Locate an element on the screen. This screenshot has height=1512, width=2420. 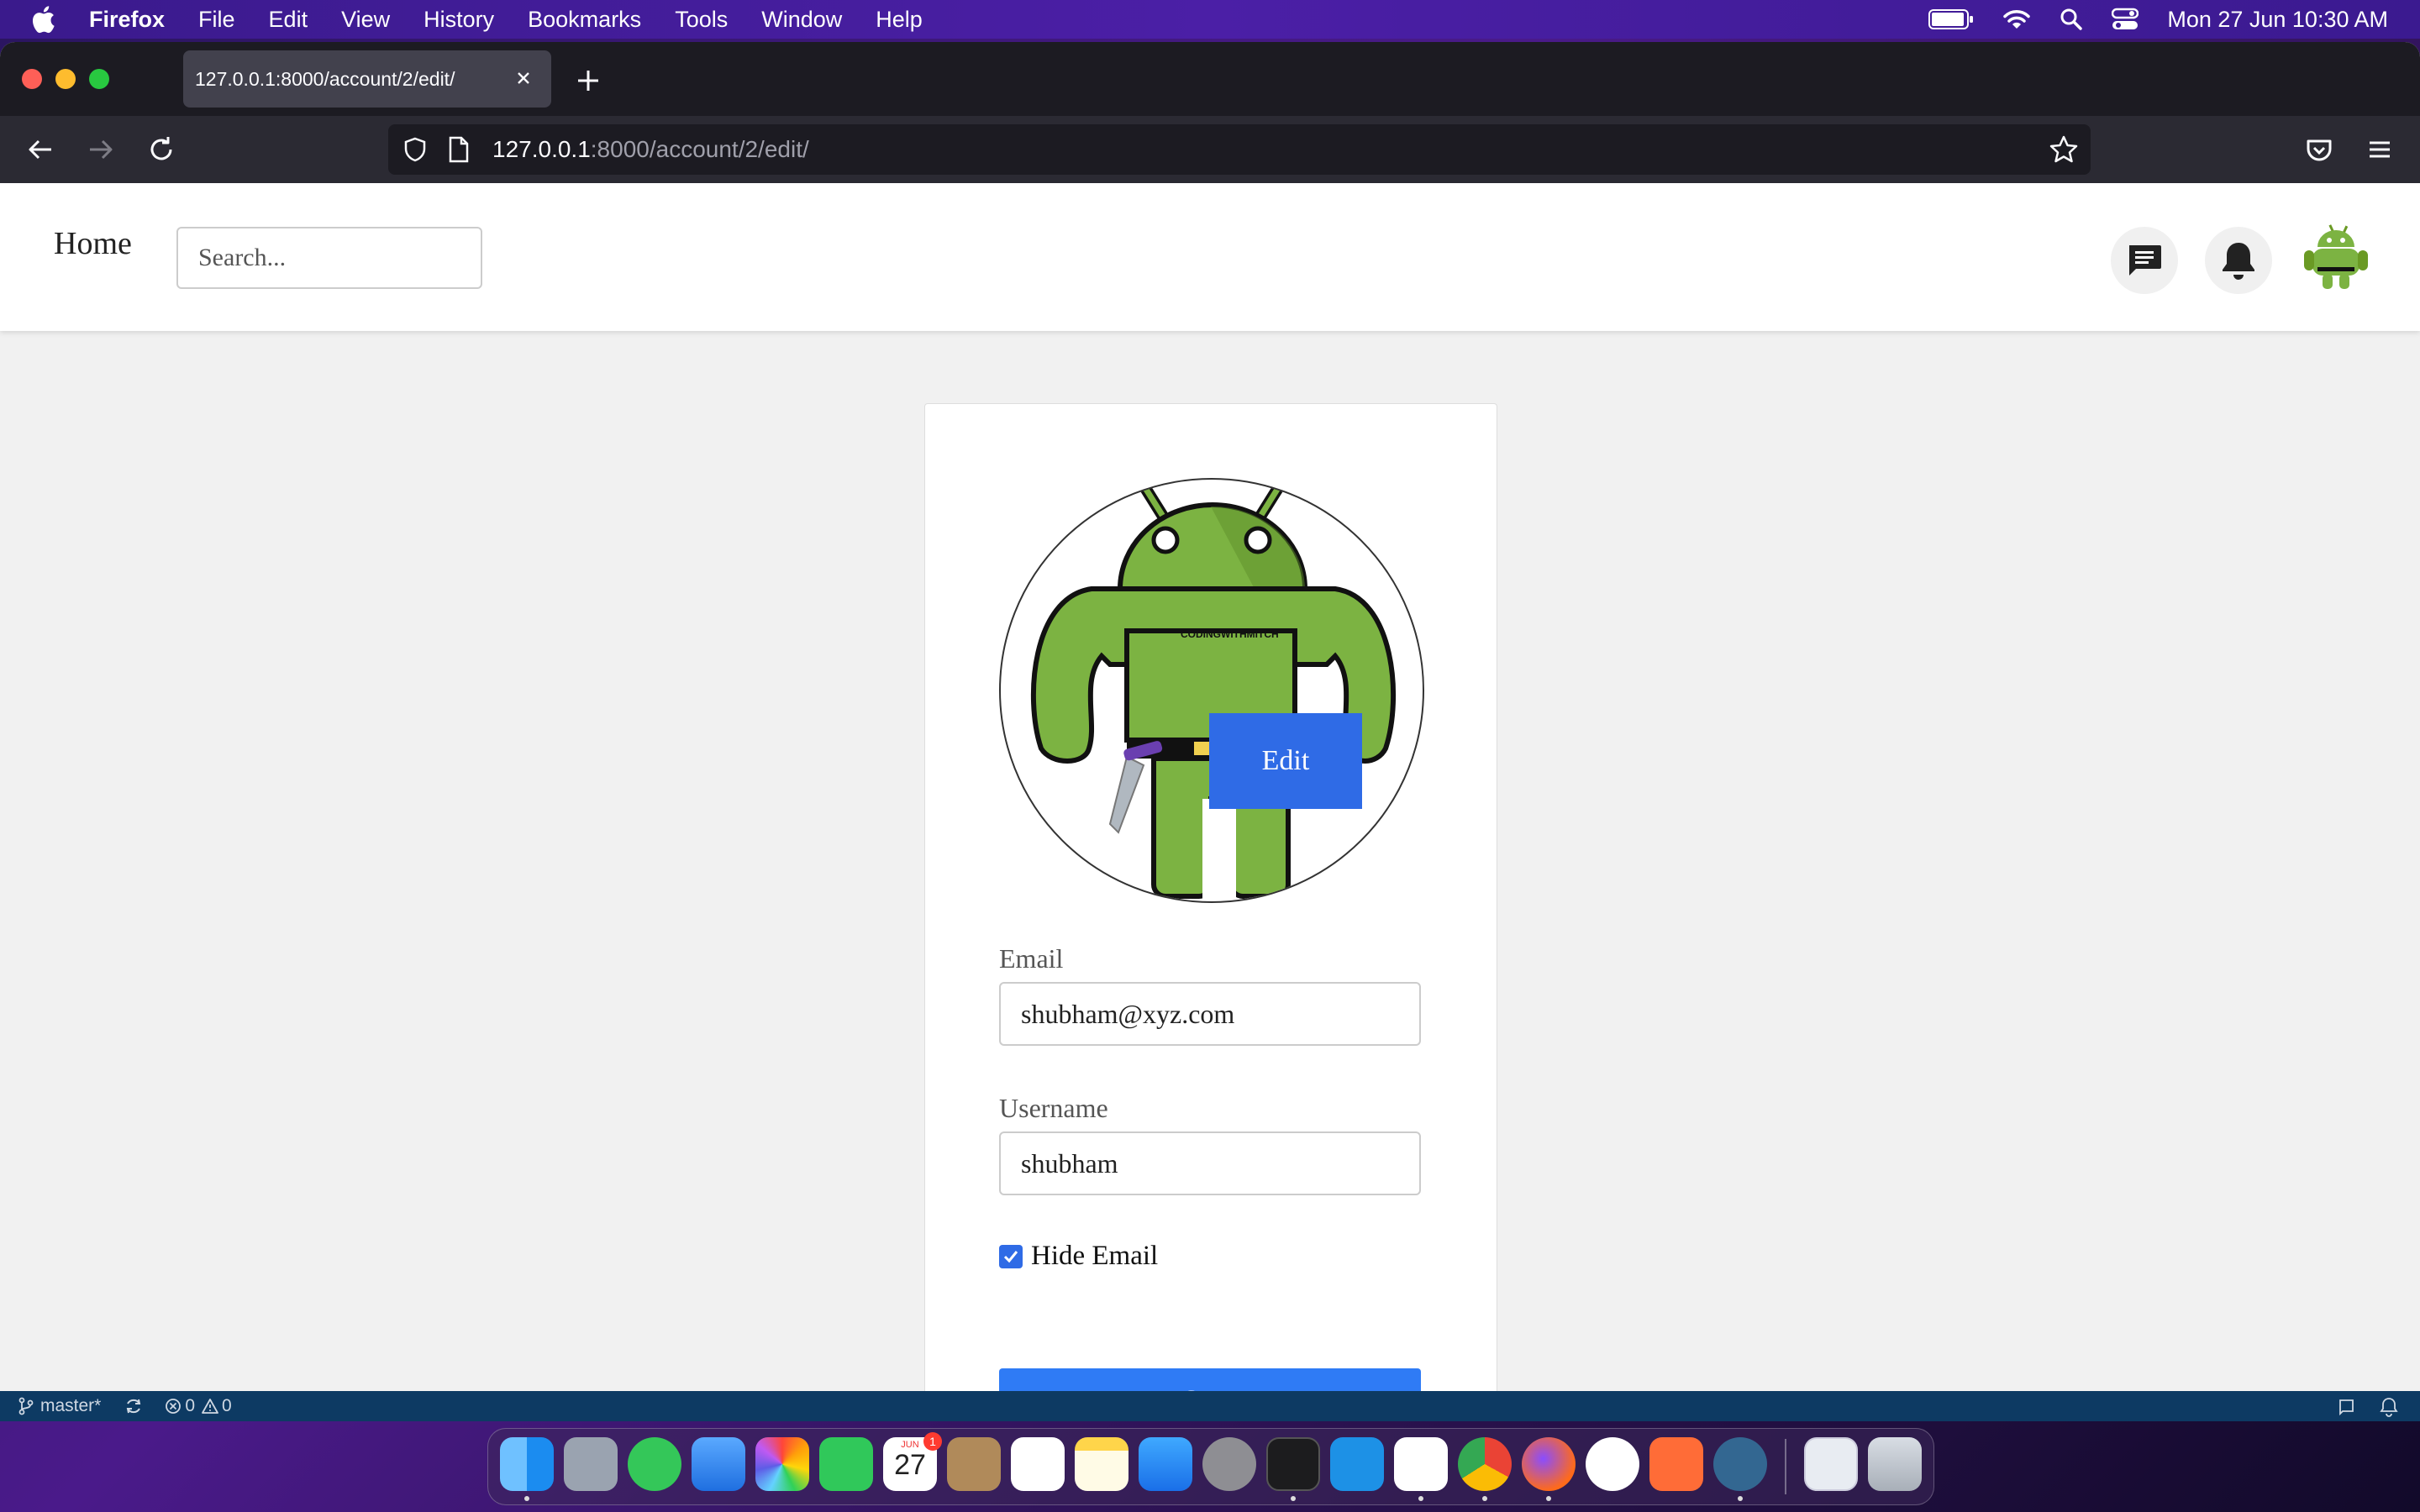
editor-status-bar: master* 0 0 is located at coordinates (1210, 1406).